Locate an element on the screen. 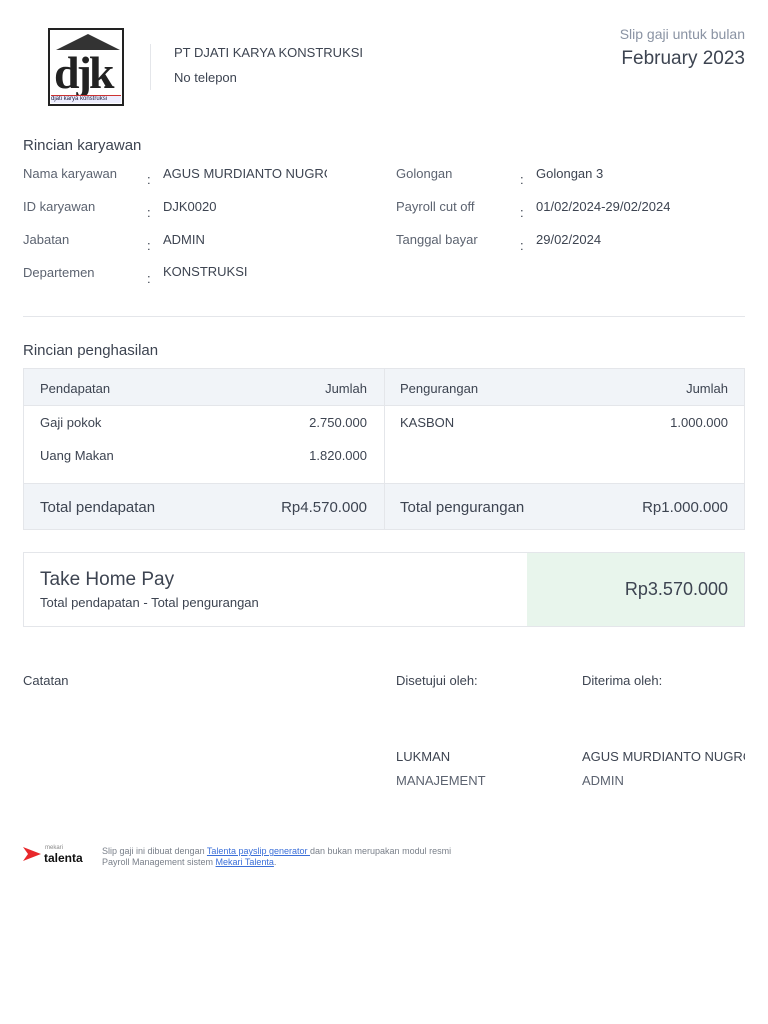 The width and height of the screenshot is (768, 1024). income-title: Rincian penghasilan is located at coordinates (91, 350).